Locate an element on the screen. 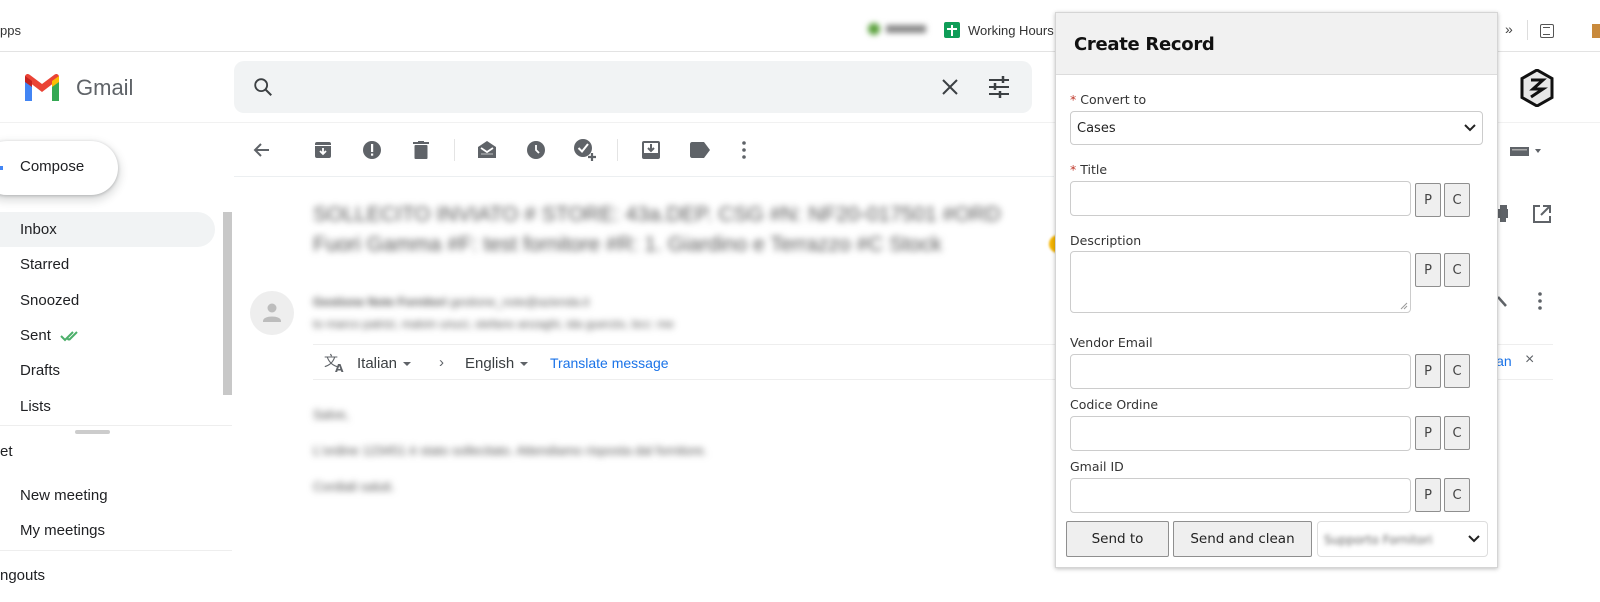 This screenshot has height=602, width=1600. bookmarks-overflow-button: » is located at coordinates (1509, 29).